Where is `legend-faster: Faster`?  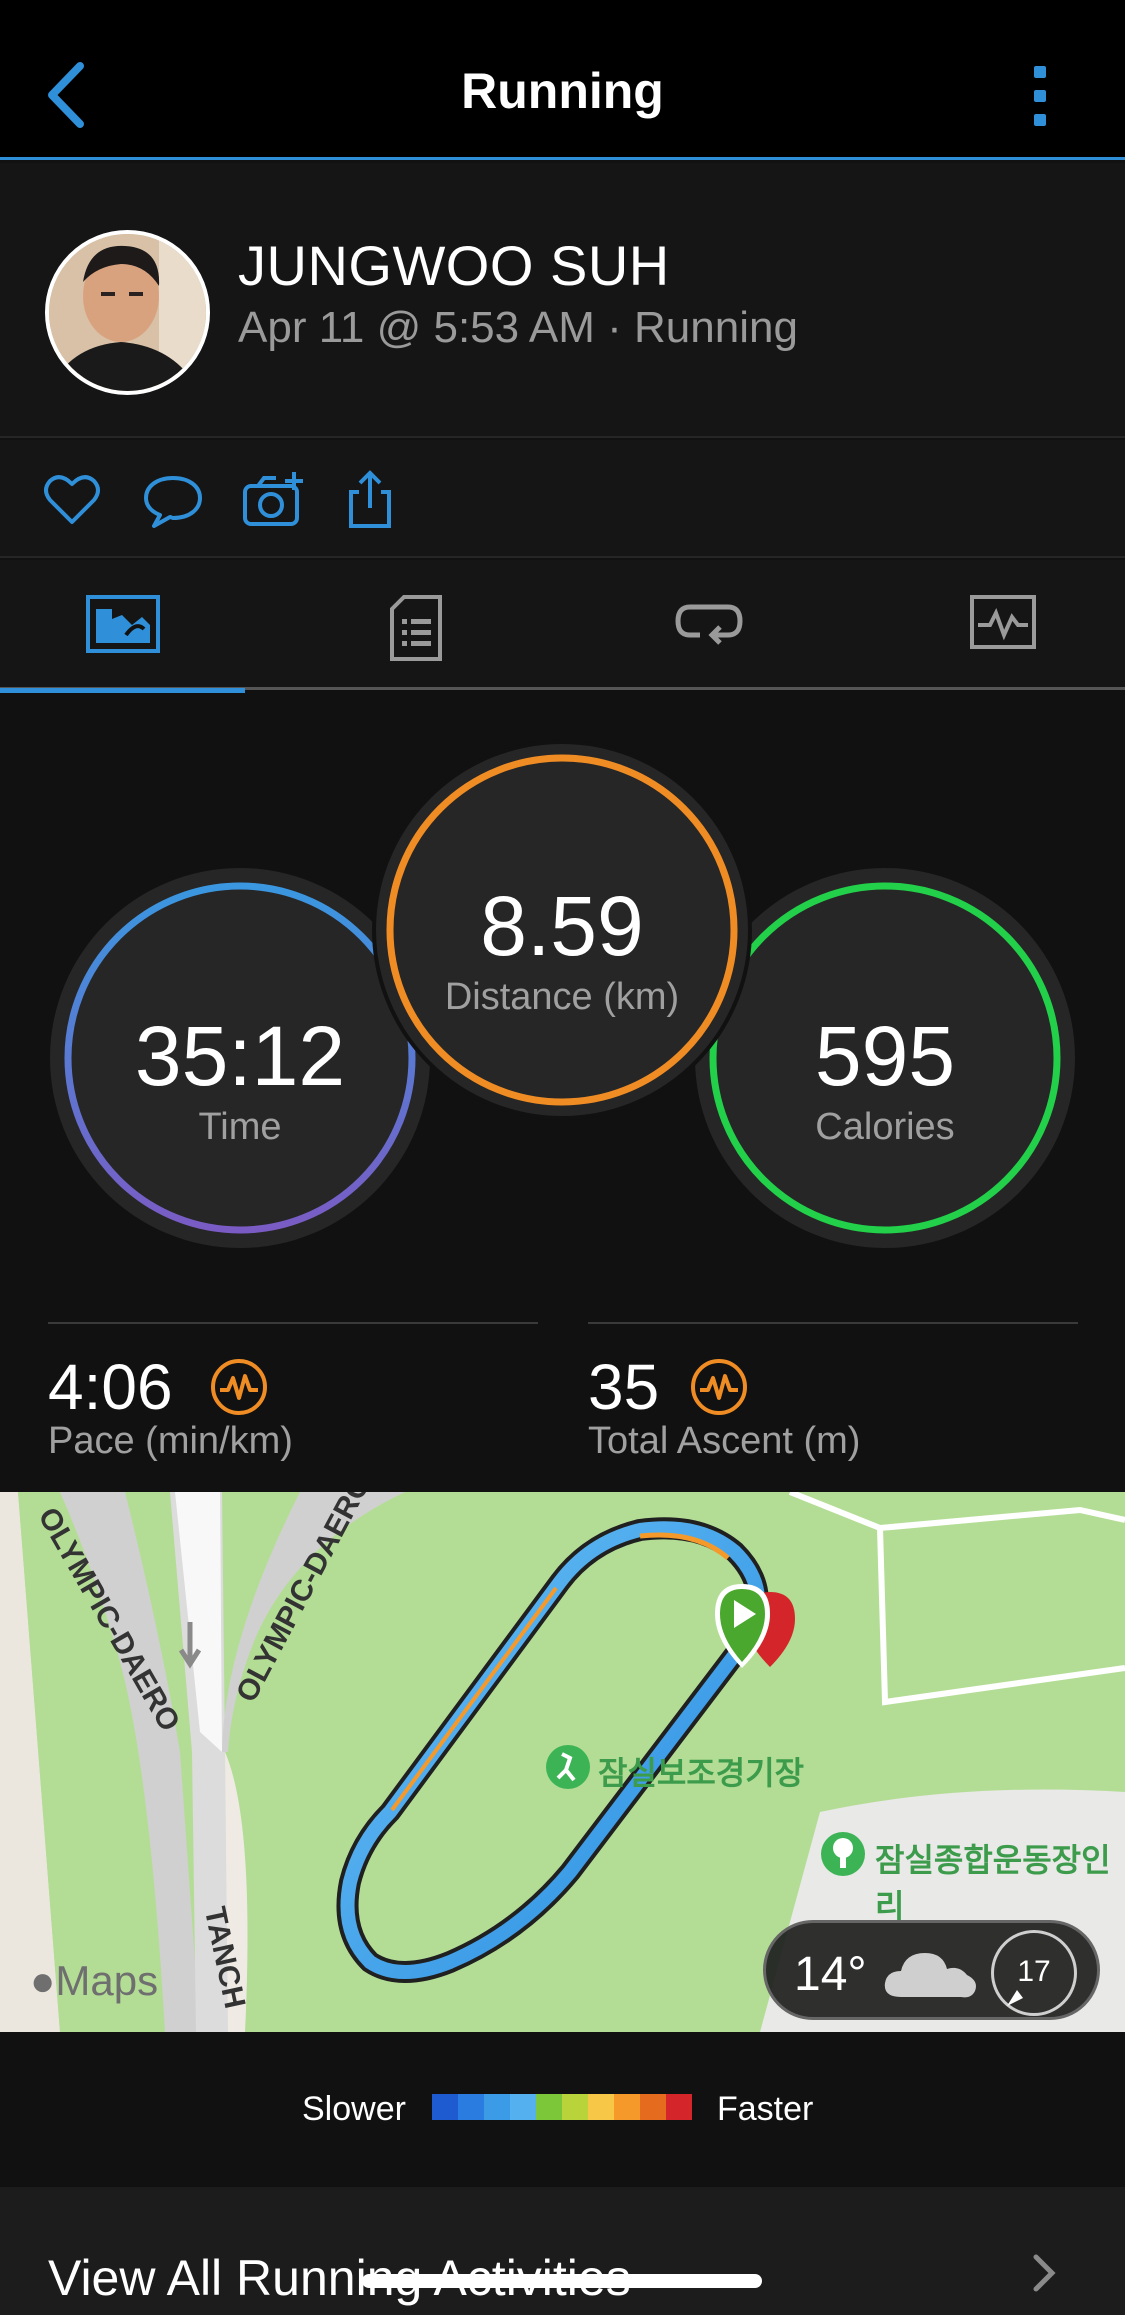 legend-faster: Faster is located at coordinates (765, 2109).